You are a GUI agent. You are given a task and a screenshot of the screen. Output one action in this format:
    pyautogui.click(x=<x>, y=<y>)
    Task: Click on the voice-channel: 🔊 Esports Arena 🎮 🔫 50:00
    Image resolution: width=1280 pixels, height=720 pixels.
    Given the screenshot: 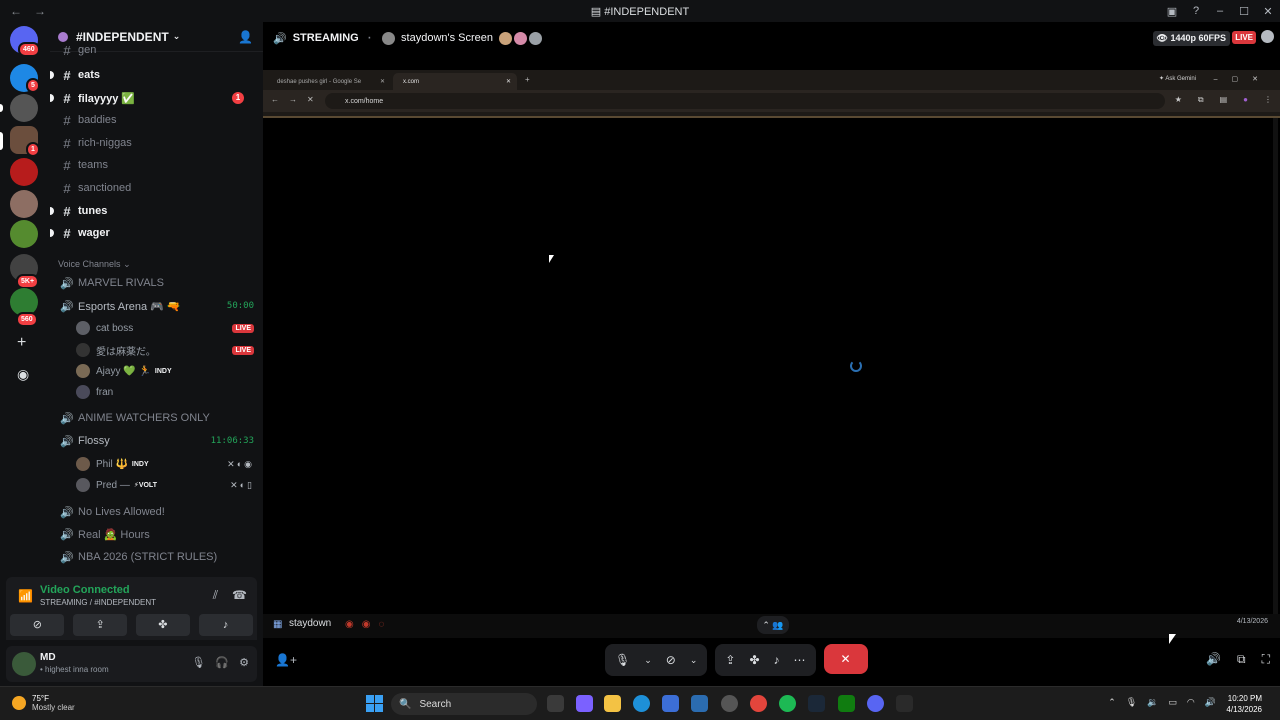 What is the action you would take?
    pyautogui.click(x=156, y=306)
    